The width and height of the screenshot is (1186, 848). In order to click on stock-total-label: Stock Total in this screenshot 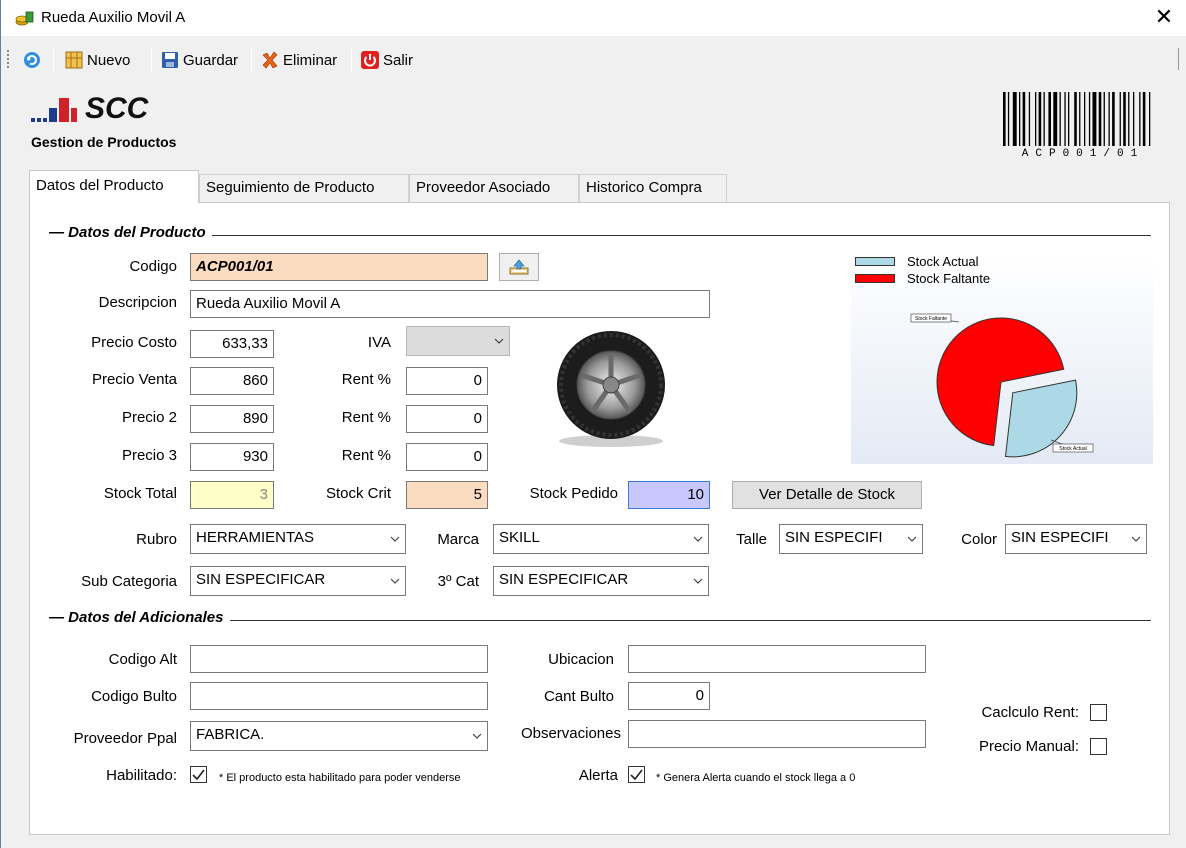, I will do `click(140, 493)`.